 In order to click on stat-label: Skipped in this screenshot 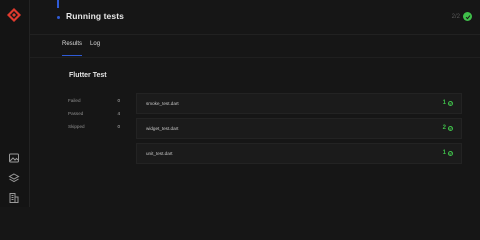, I will do `click(76, 126)`.